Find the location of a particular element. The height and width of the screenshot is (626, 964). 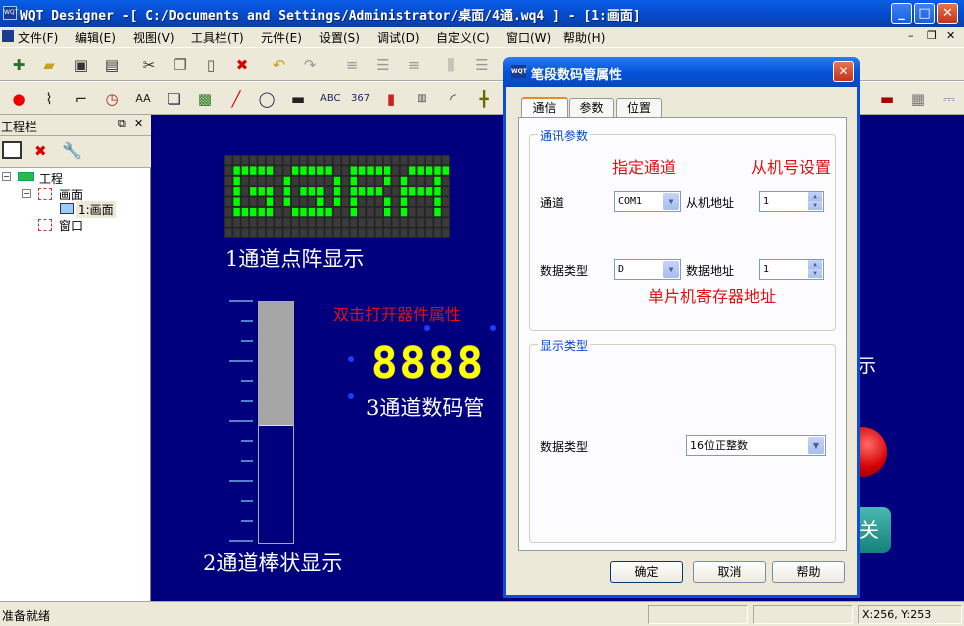

add-screen-icon is located at coordinates (12, 150).